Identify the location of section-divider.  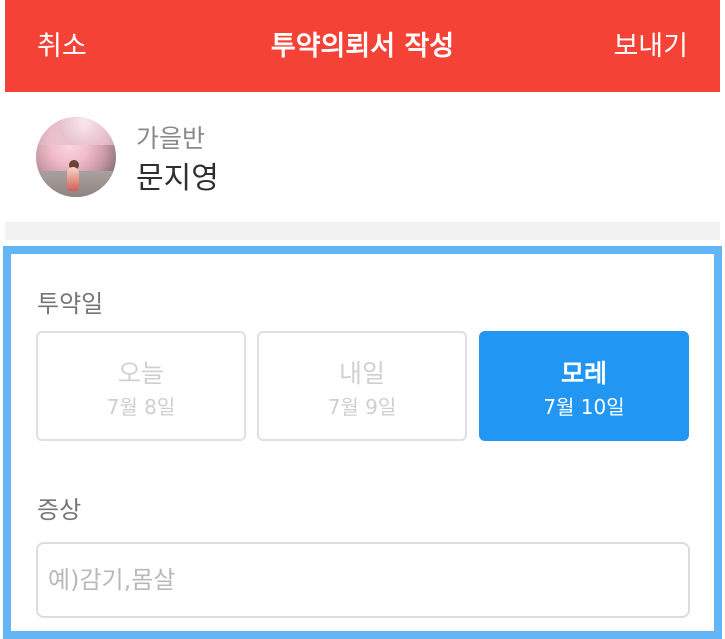
(362, 231).